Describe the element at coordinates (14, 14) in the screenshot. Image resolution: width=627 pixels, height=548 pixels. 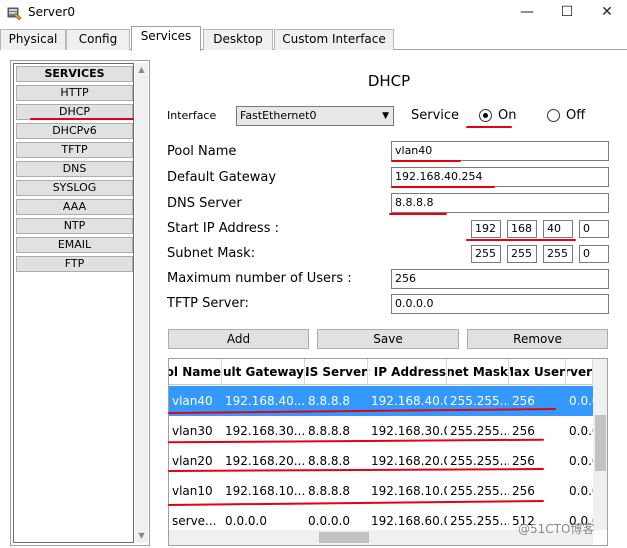
I see `server-app-icon` at that location.